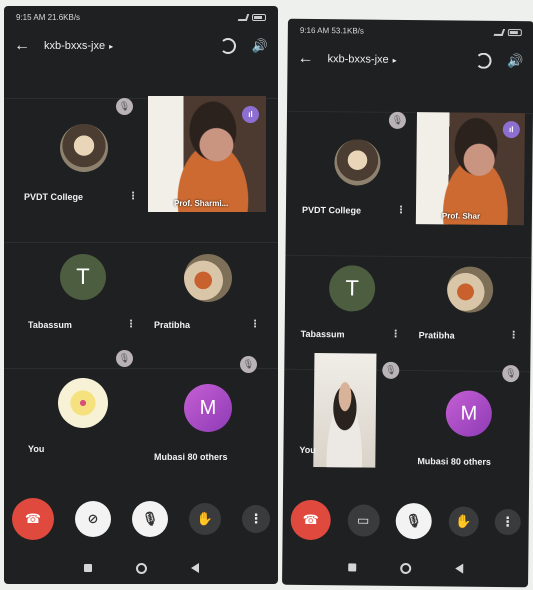 The width and height of the screenshot is (533, 590). I want to click on camera-icon: ▭, so click(363, 520).